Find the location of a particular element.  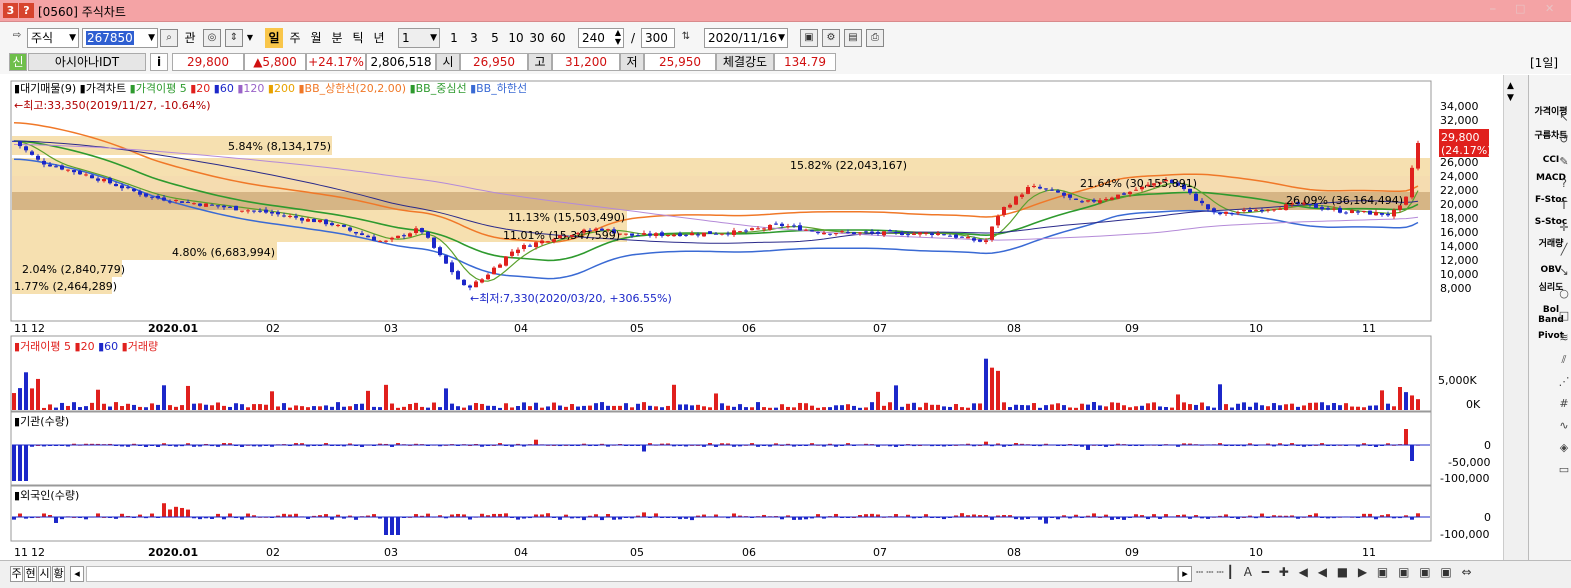

date-input: 2020/11/16 ▼ is located at coordinates (746, 38).